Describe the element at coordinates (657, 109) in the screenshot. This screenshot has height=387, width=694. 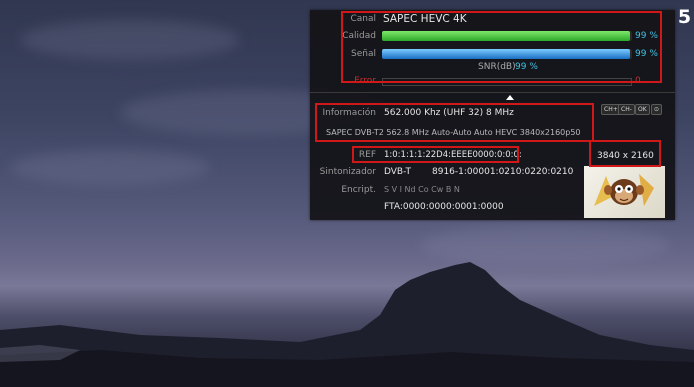
I see `menu-key-icon: ⊙` at that location.